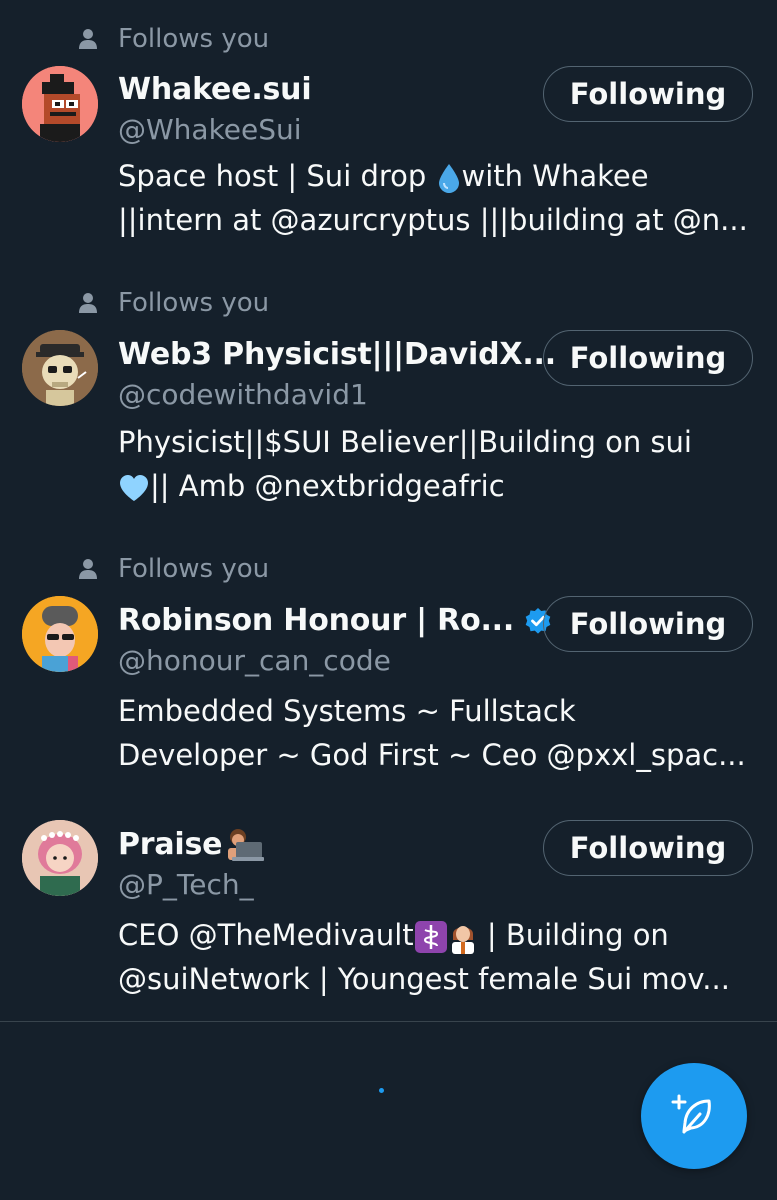 The height and width of the screenshot is (1200, 777). Describe the element at coordinates (254, 660) in the screenshot. I see `user-handle: @honour_can_code` at that location.